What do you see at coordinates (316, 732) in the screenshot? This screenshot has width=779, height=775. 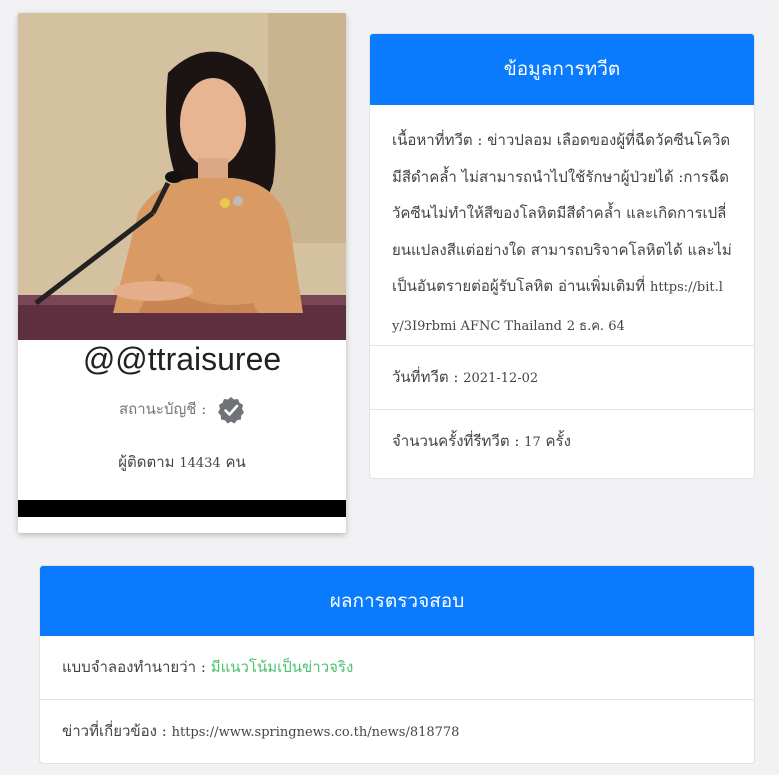 I see `related-news-link: https://www.springnews.co.th/news/818778` at bounding box center [316, 732].